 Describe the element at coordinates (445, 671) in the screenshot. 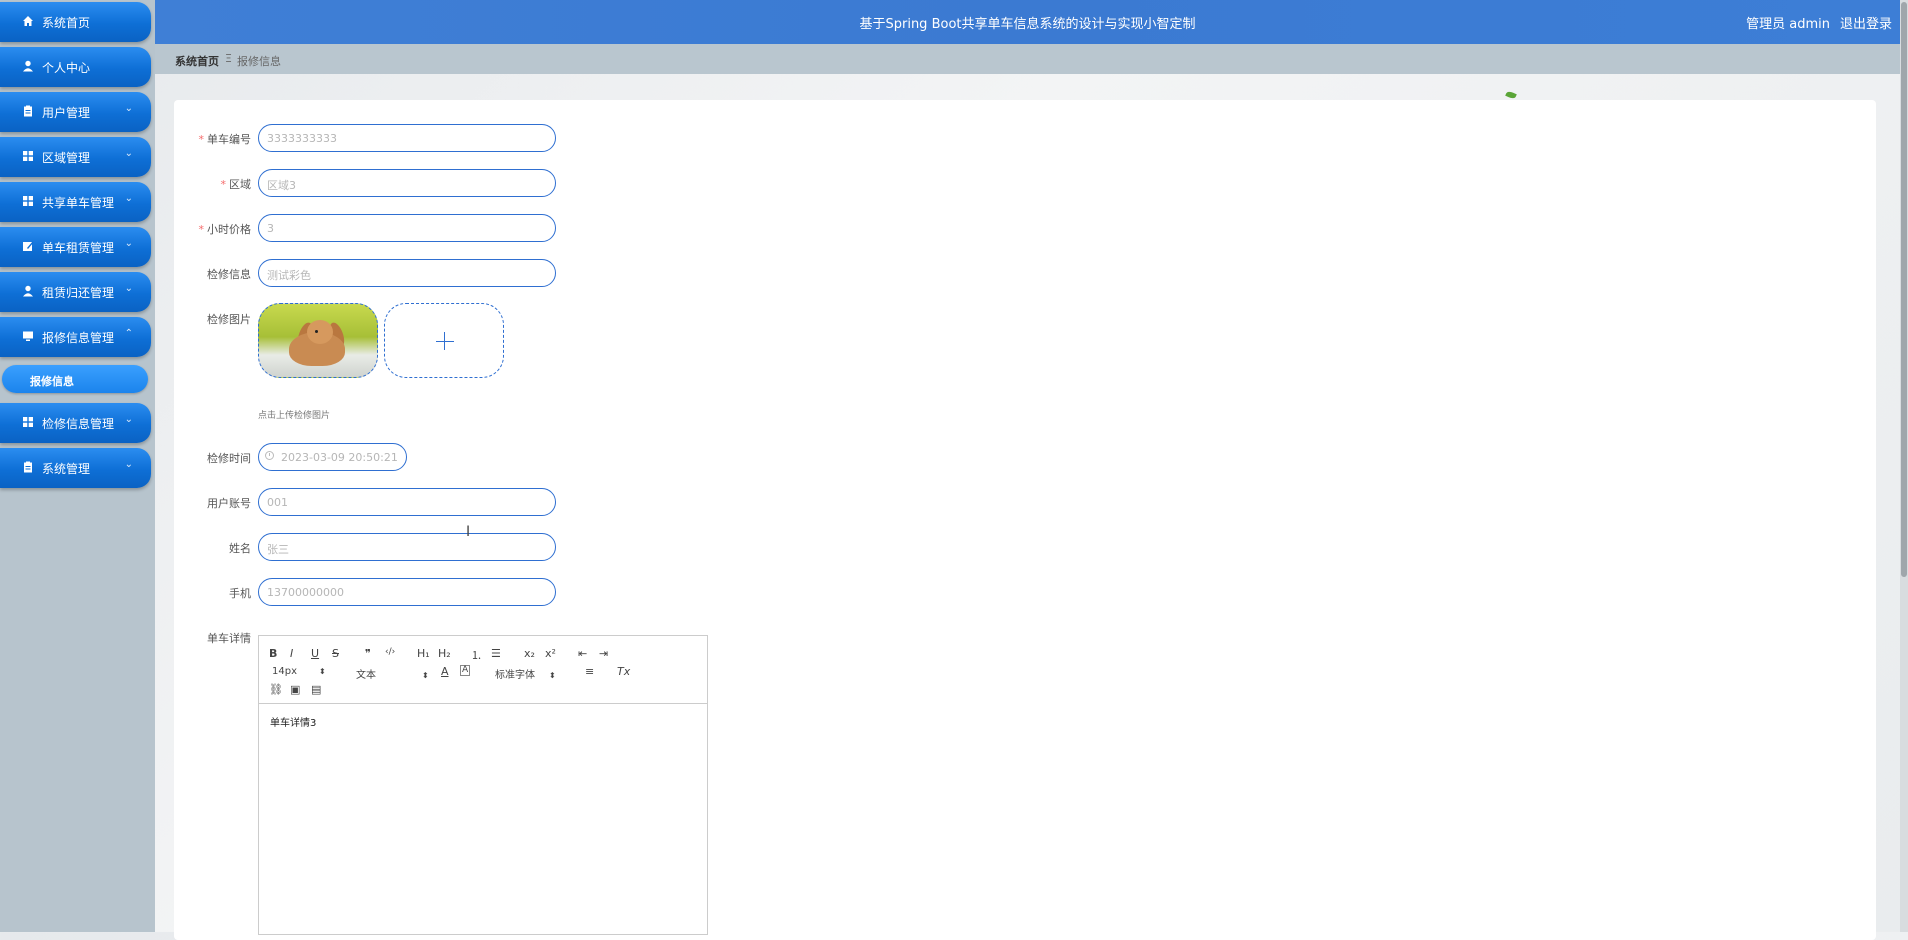

I see `text-color-button: A` at that location.